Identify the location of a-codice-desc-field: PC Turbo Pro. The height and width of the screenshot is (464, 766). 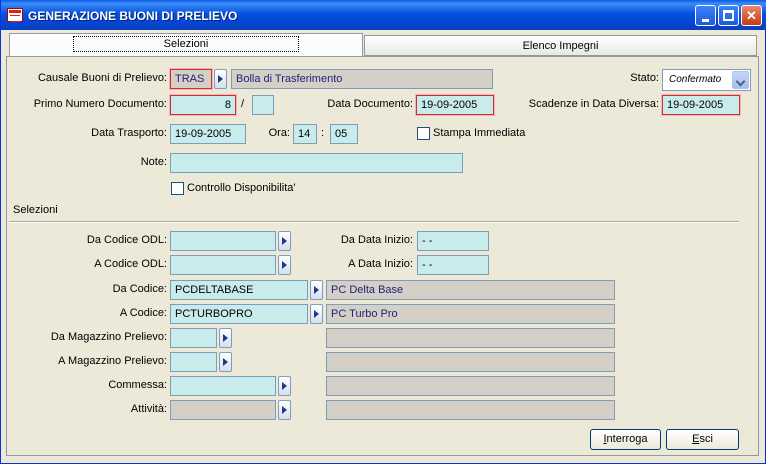
(470, 314).